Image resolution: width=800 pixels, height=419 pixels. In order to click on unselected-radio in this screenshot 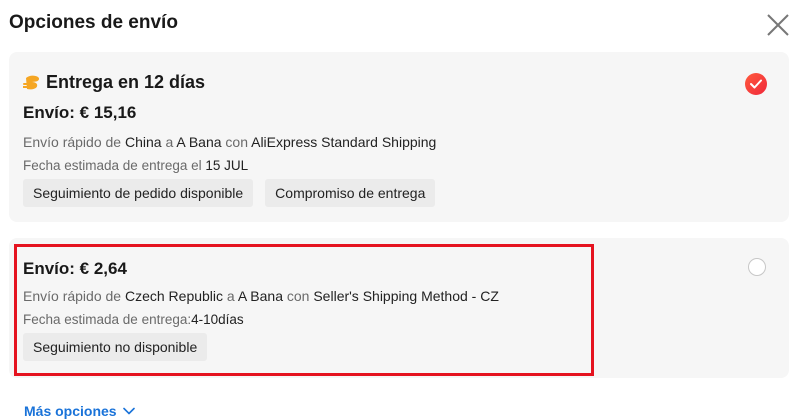, I will do `click(757, 267)`.